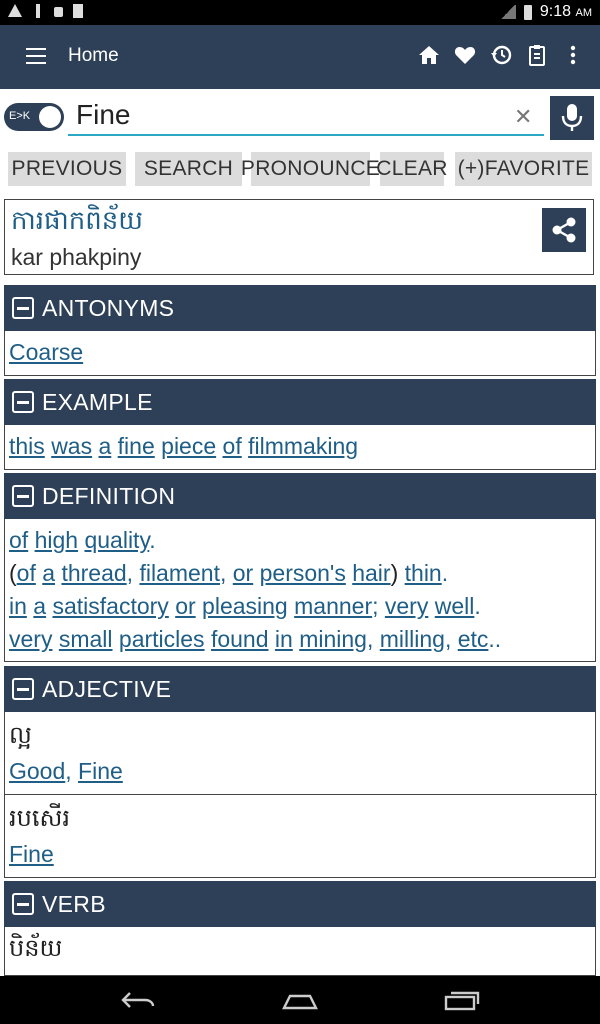 This screenshot has width=600, height=1024. I want to click on gloss-line: Fine, so click(31, 854).